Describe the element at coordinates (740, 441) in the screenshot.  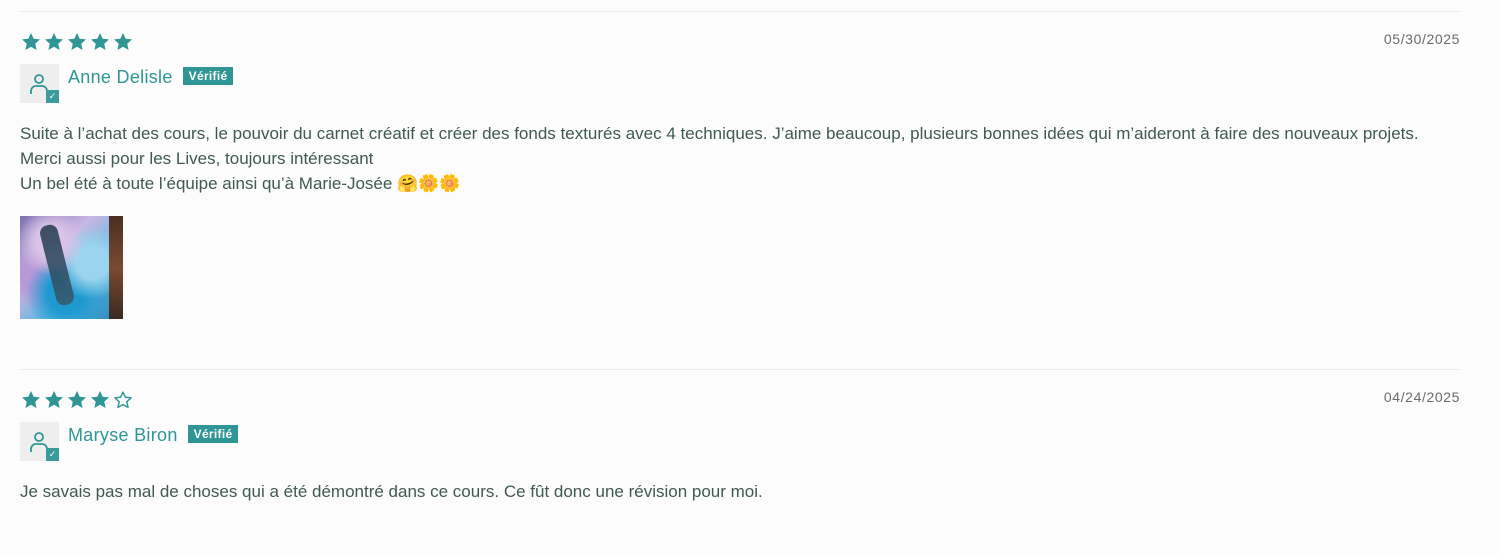
I see `review-author: ✓ Maryse Biron Vérifié` at that location.